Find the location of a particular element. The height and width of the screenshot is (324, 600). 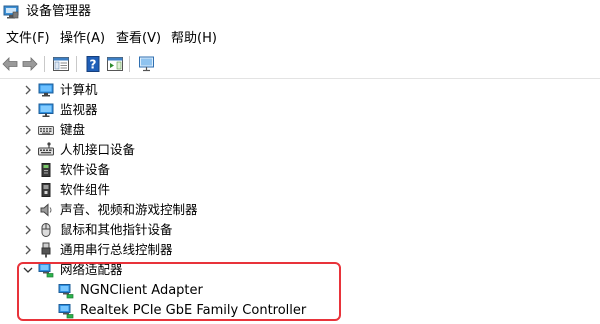

software-device-icon is located at coordinates (46, 170).